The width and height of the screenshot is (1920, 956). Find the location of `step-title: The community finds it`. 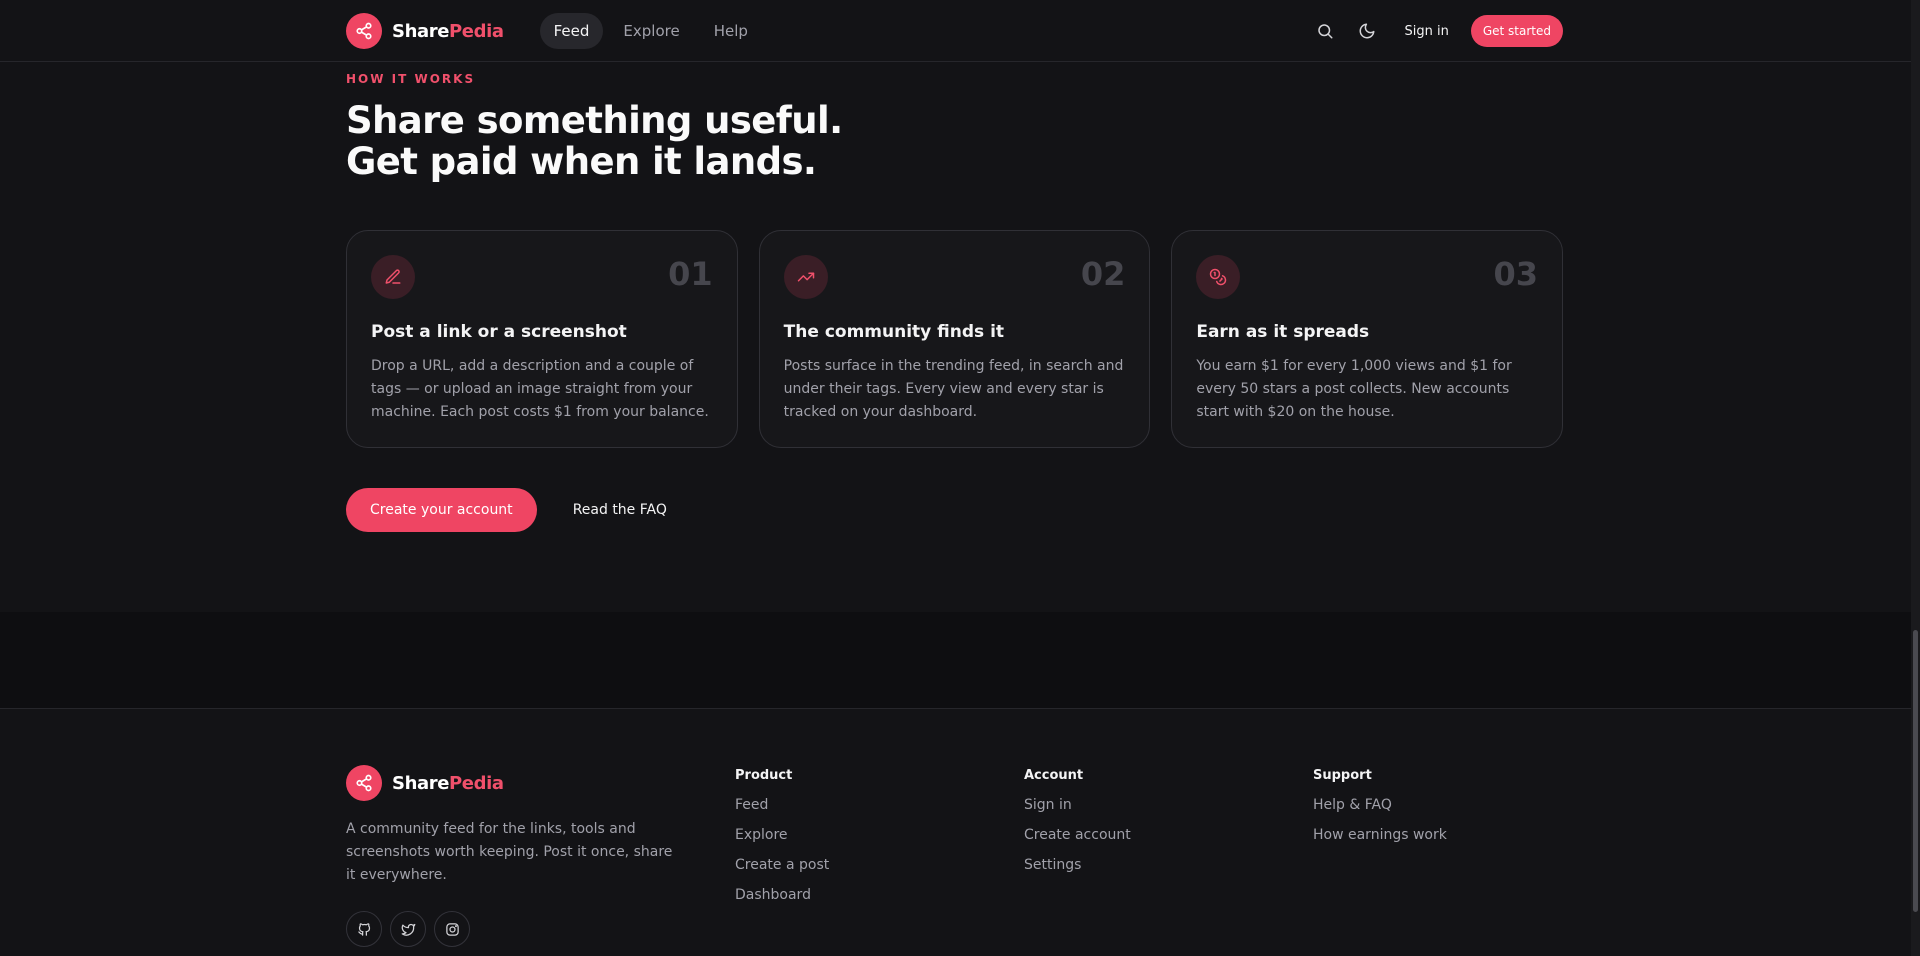

step-title: The community finds it is located at coordinates (894, 332).